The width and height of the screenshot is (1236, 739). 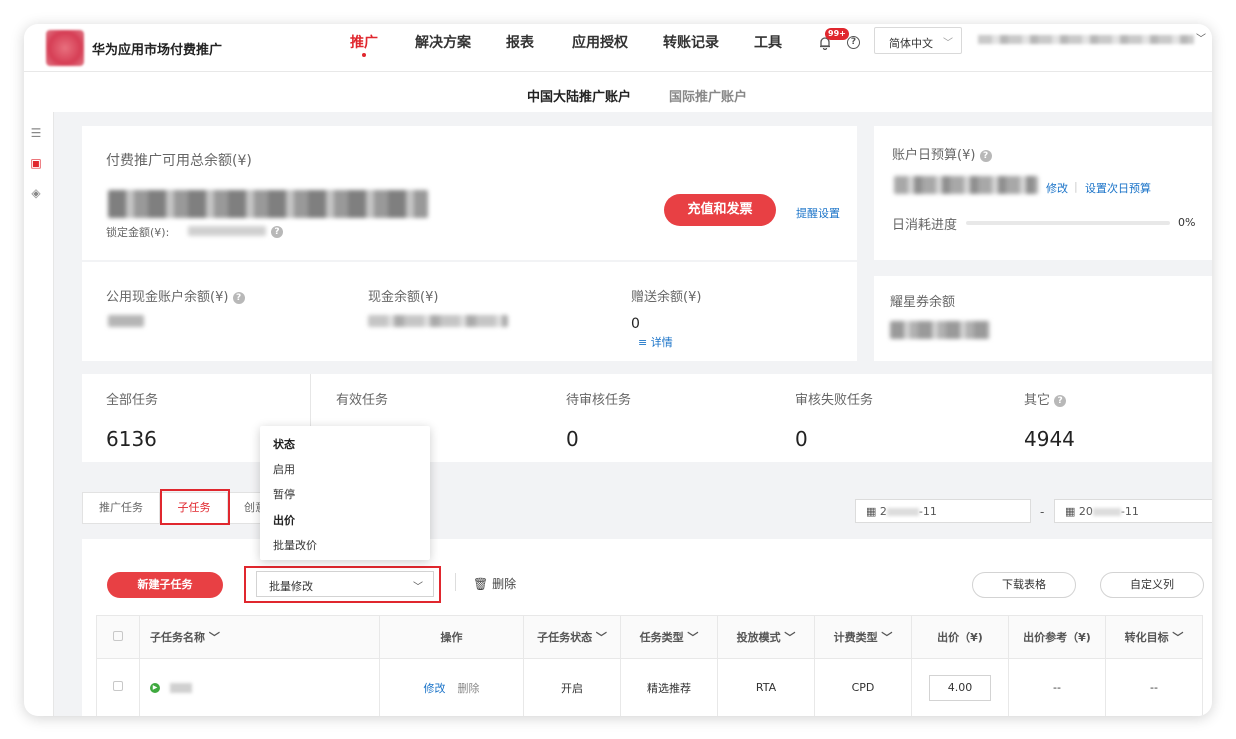 What do you see at coordinates (364, 44) in the screenshot?
I see `nav-promotion: 推广` at bounding box center [364, 44].